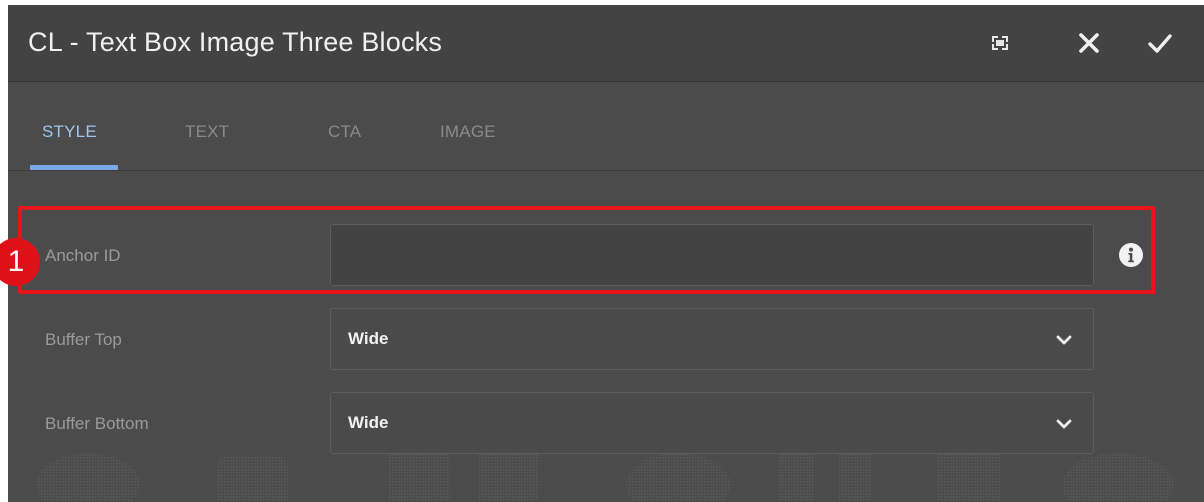  What do you see at coordinates (74, 167) in the screenshot?
I see `active-tab-indicator` at bounding box center [74, 167].